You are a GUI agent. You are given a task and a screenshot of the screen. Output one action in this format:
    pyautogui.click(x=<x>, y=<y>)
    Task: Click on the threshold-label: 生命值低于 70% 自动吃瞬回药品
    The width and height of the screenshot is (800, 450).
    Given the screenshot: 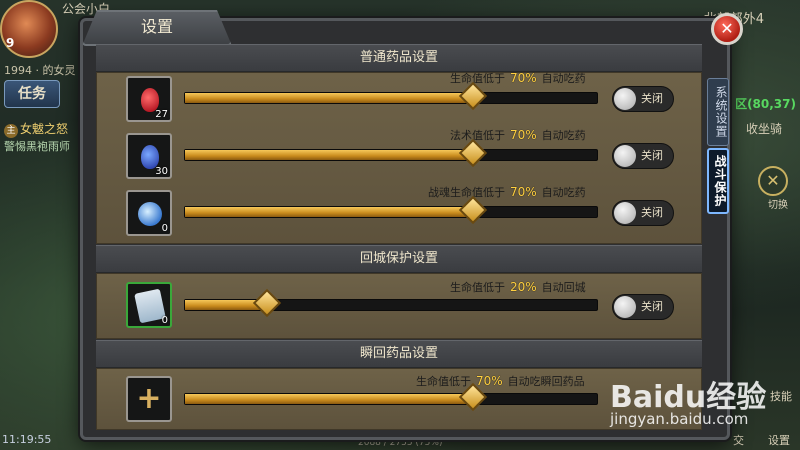 What is the action you would take?
    pyautogui.click(x=500, y=381)
    